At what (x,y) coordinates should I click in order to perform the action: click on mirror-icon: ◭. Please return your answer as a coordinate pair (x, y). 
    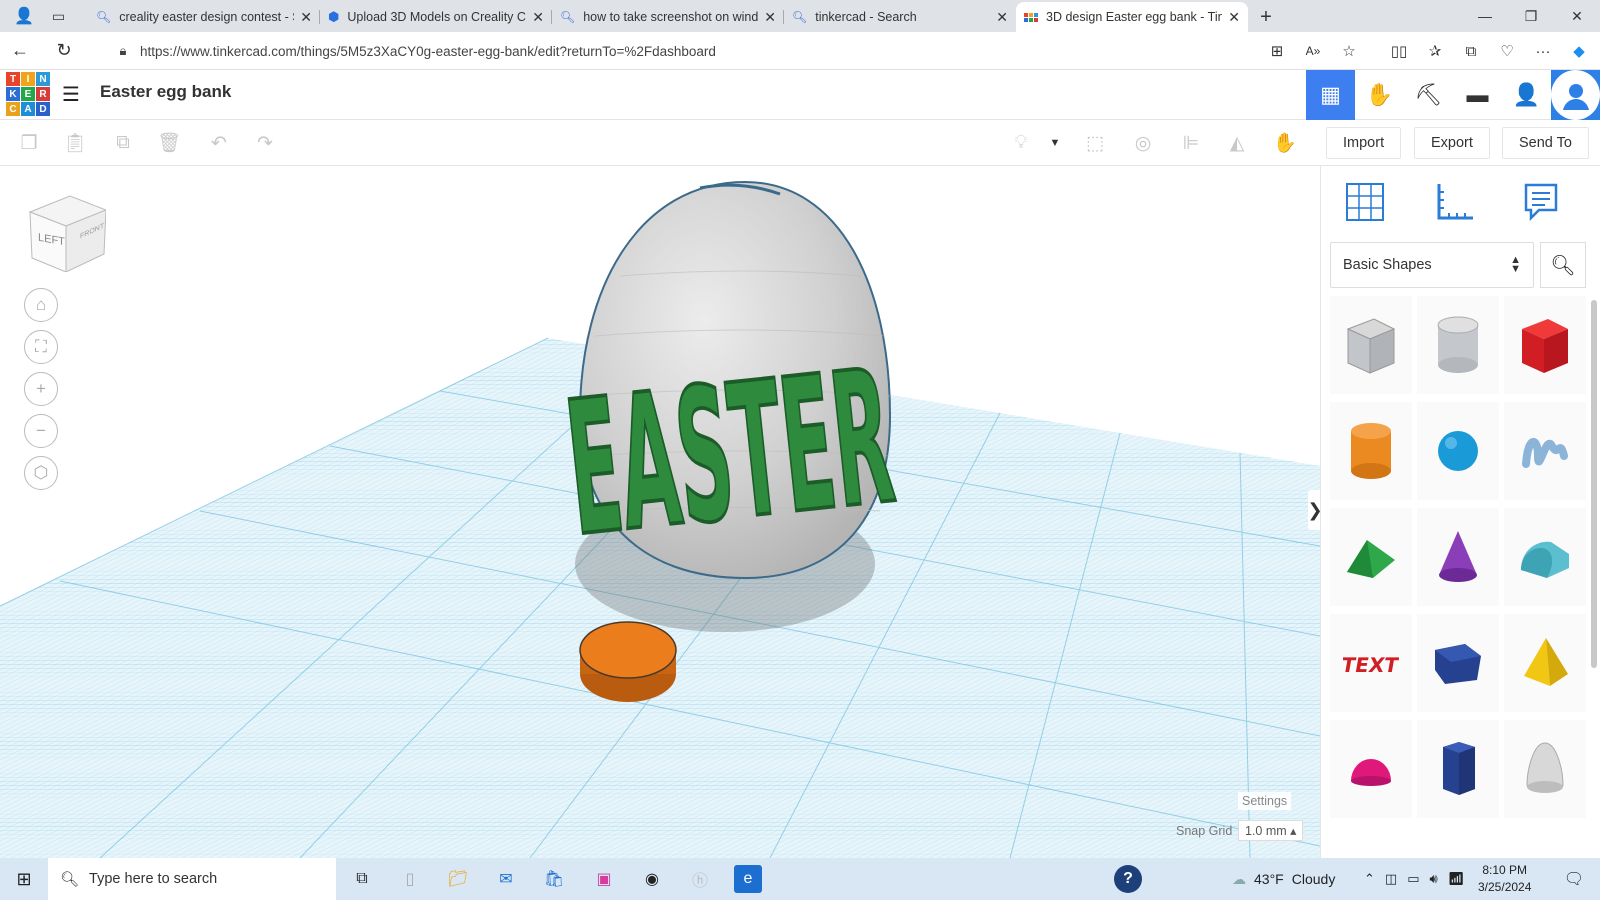
    Looking at the image, I should click on (1237, 143).